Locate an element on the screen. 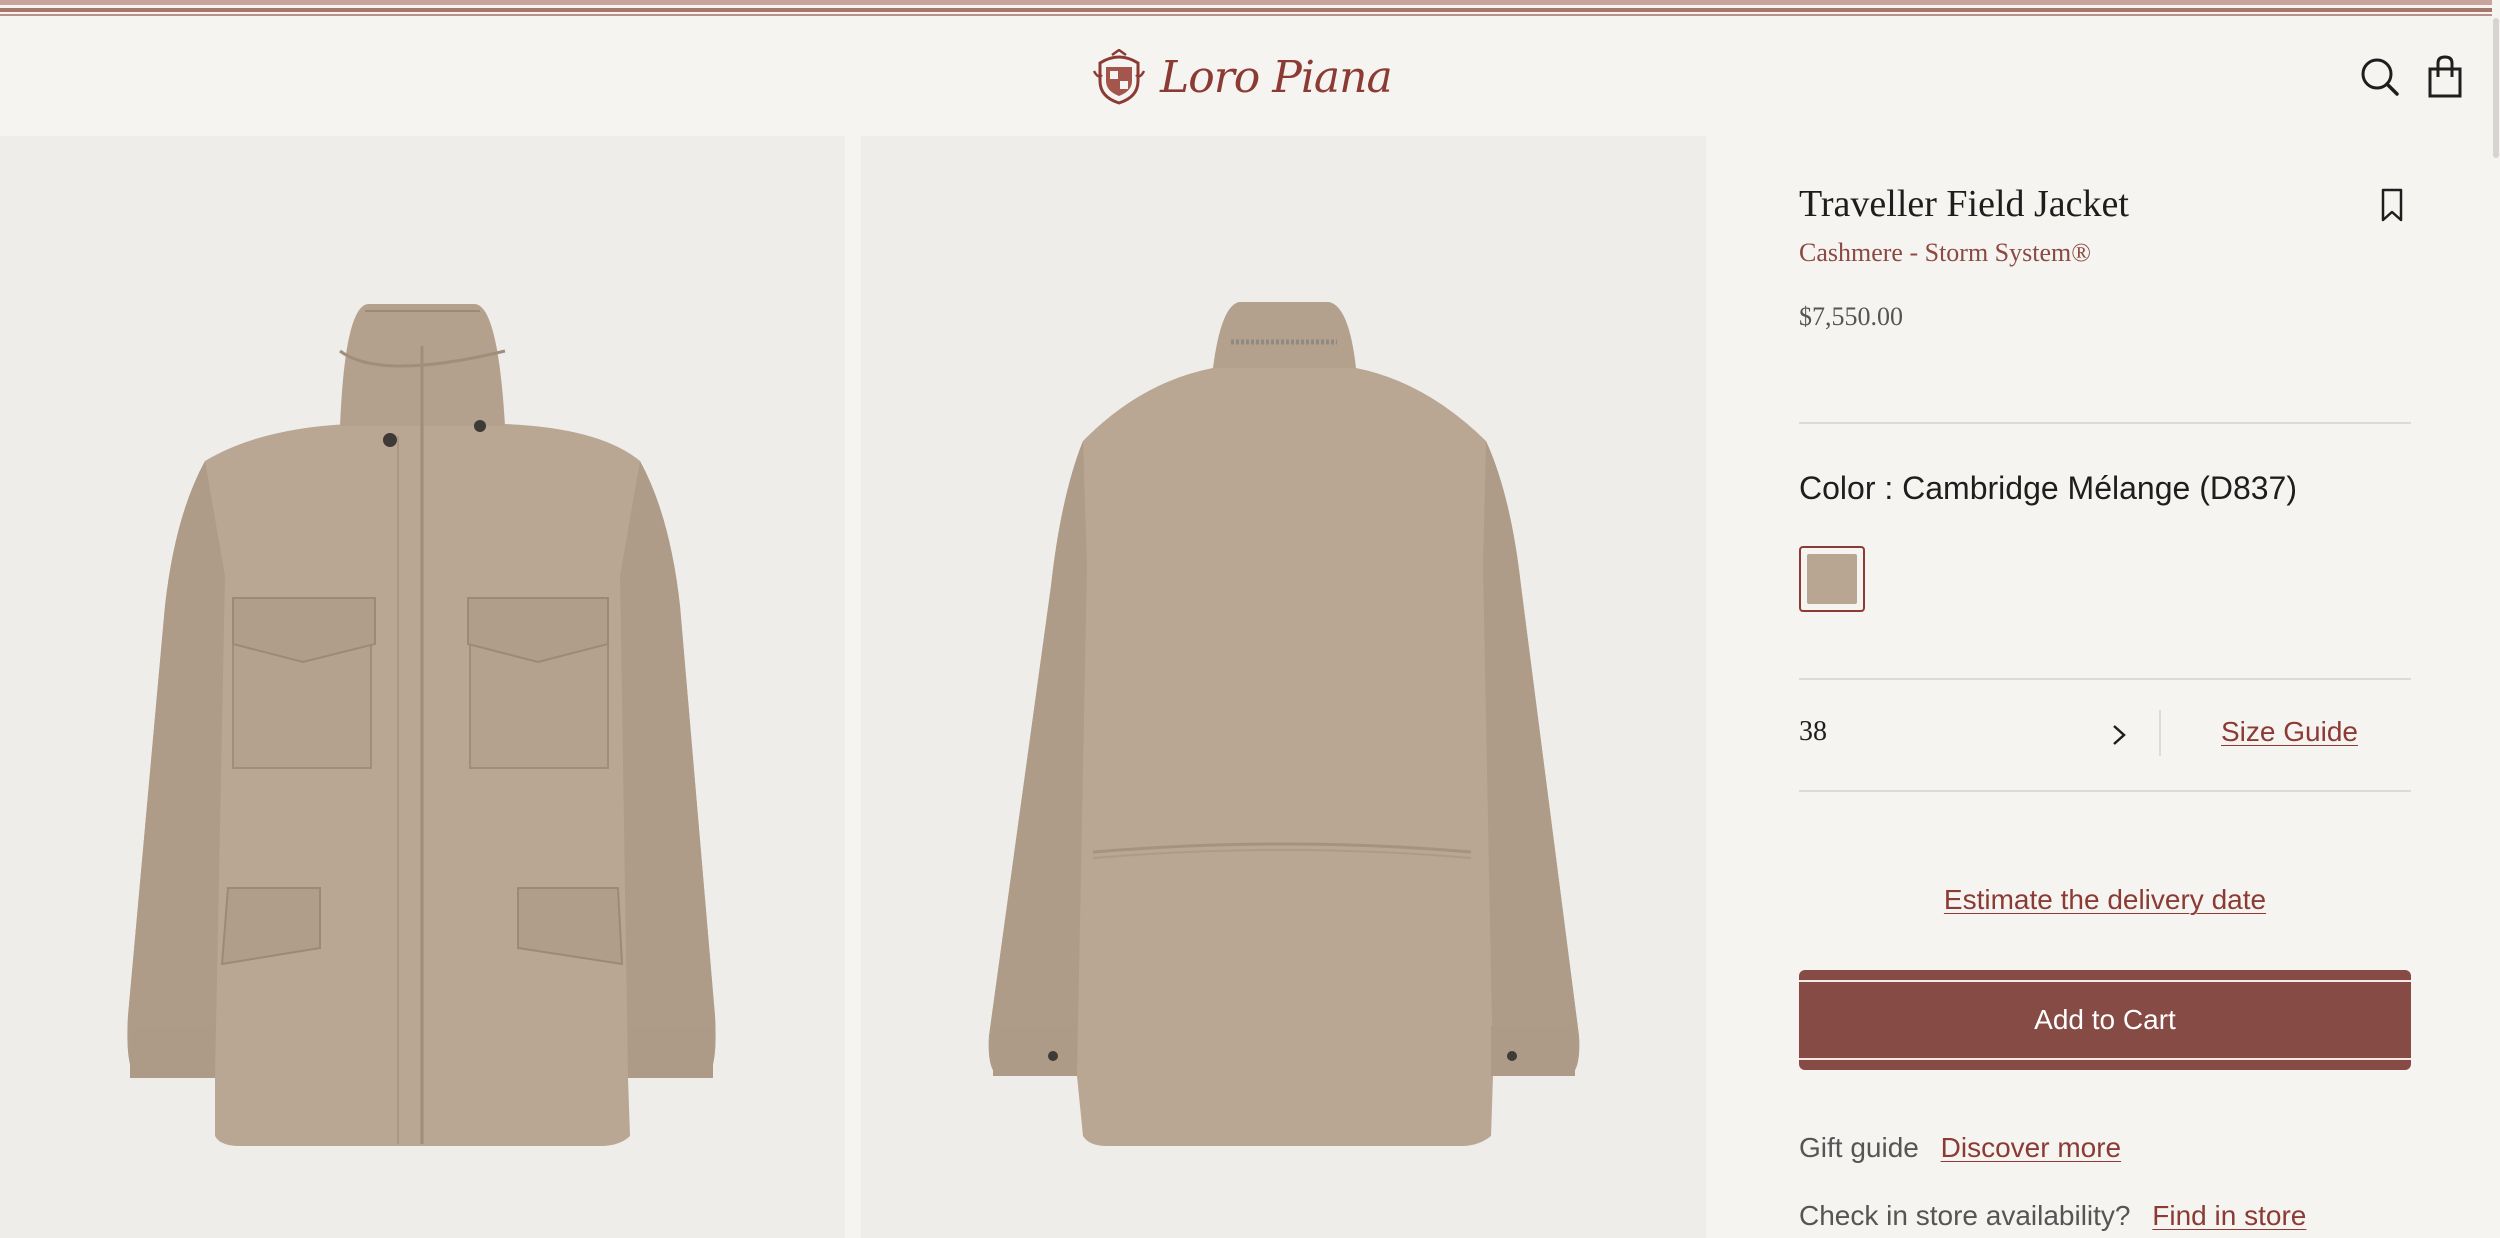 The width and height of the screenshot is (2500, 1238). add-to-cart-label: Add to Cart is located at coordinates (2105, 1019).